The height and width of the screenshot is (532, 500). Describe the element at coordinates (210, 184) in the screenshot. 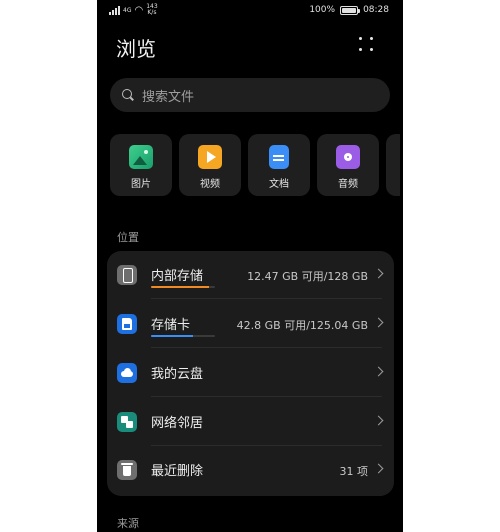

I see `category-label: 视频` at that location.